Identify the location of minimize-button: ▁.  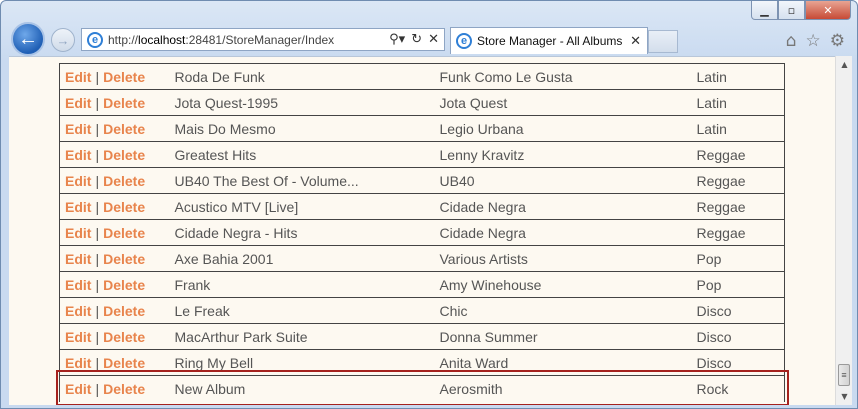
(764, 10).